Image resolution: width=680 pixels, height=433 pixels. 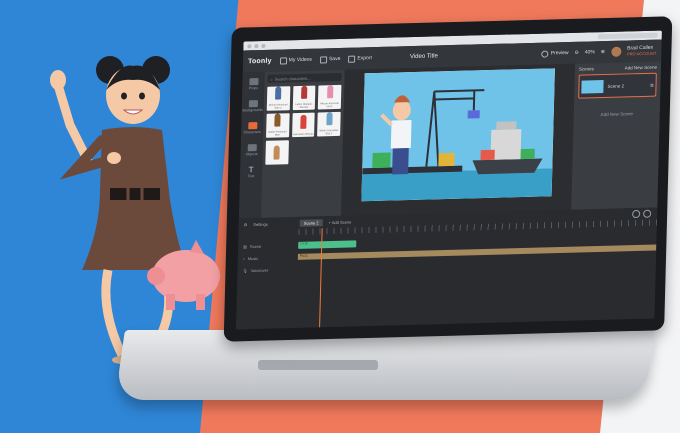 I want to click on character-thumbnail: Caucasian Woman, so click(x=303, y=125).